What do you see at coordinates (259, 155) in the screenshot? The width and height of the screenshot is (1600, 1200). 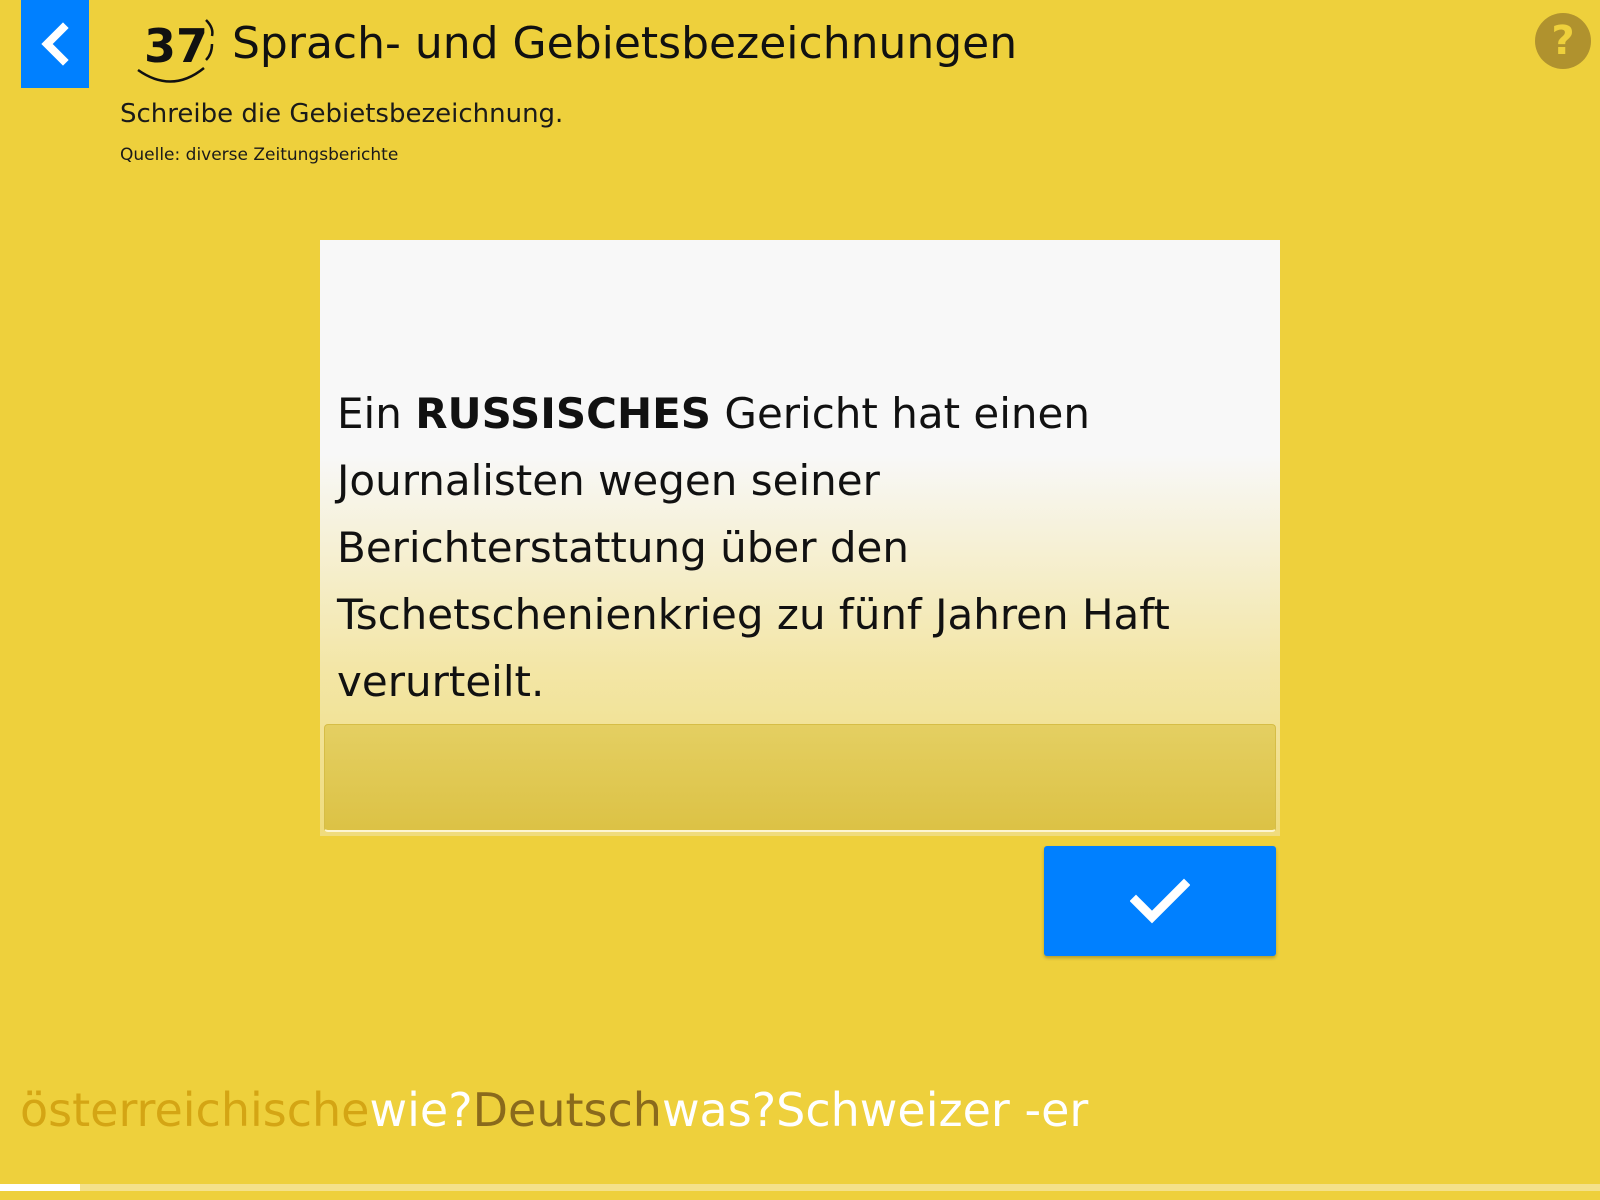 I see `source-text: Quelle: diverse Zeitungsberichte` at bounding box center [259, 155].